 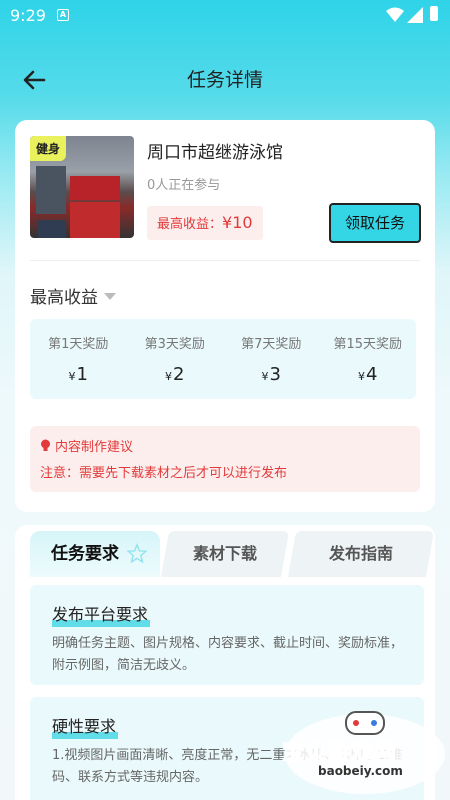 What do you see at coordinates (237, 222) in the screenshot?
I see `income-amount: ¥10` at bounding box center [237, 222].